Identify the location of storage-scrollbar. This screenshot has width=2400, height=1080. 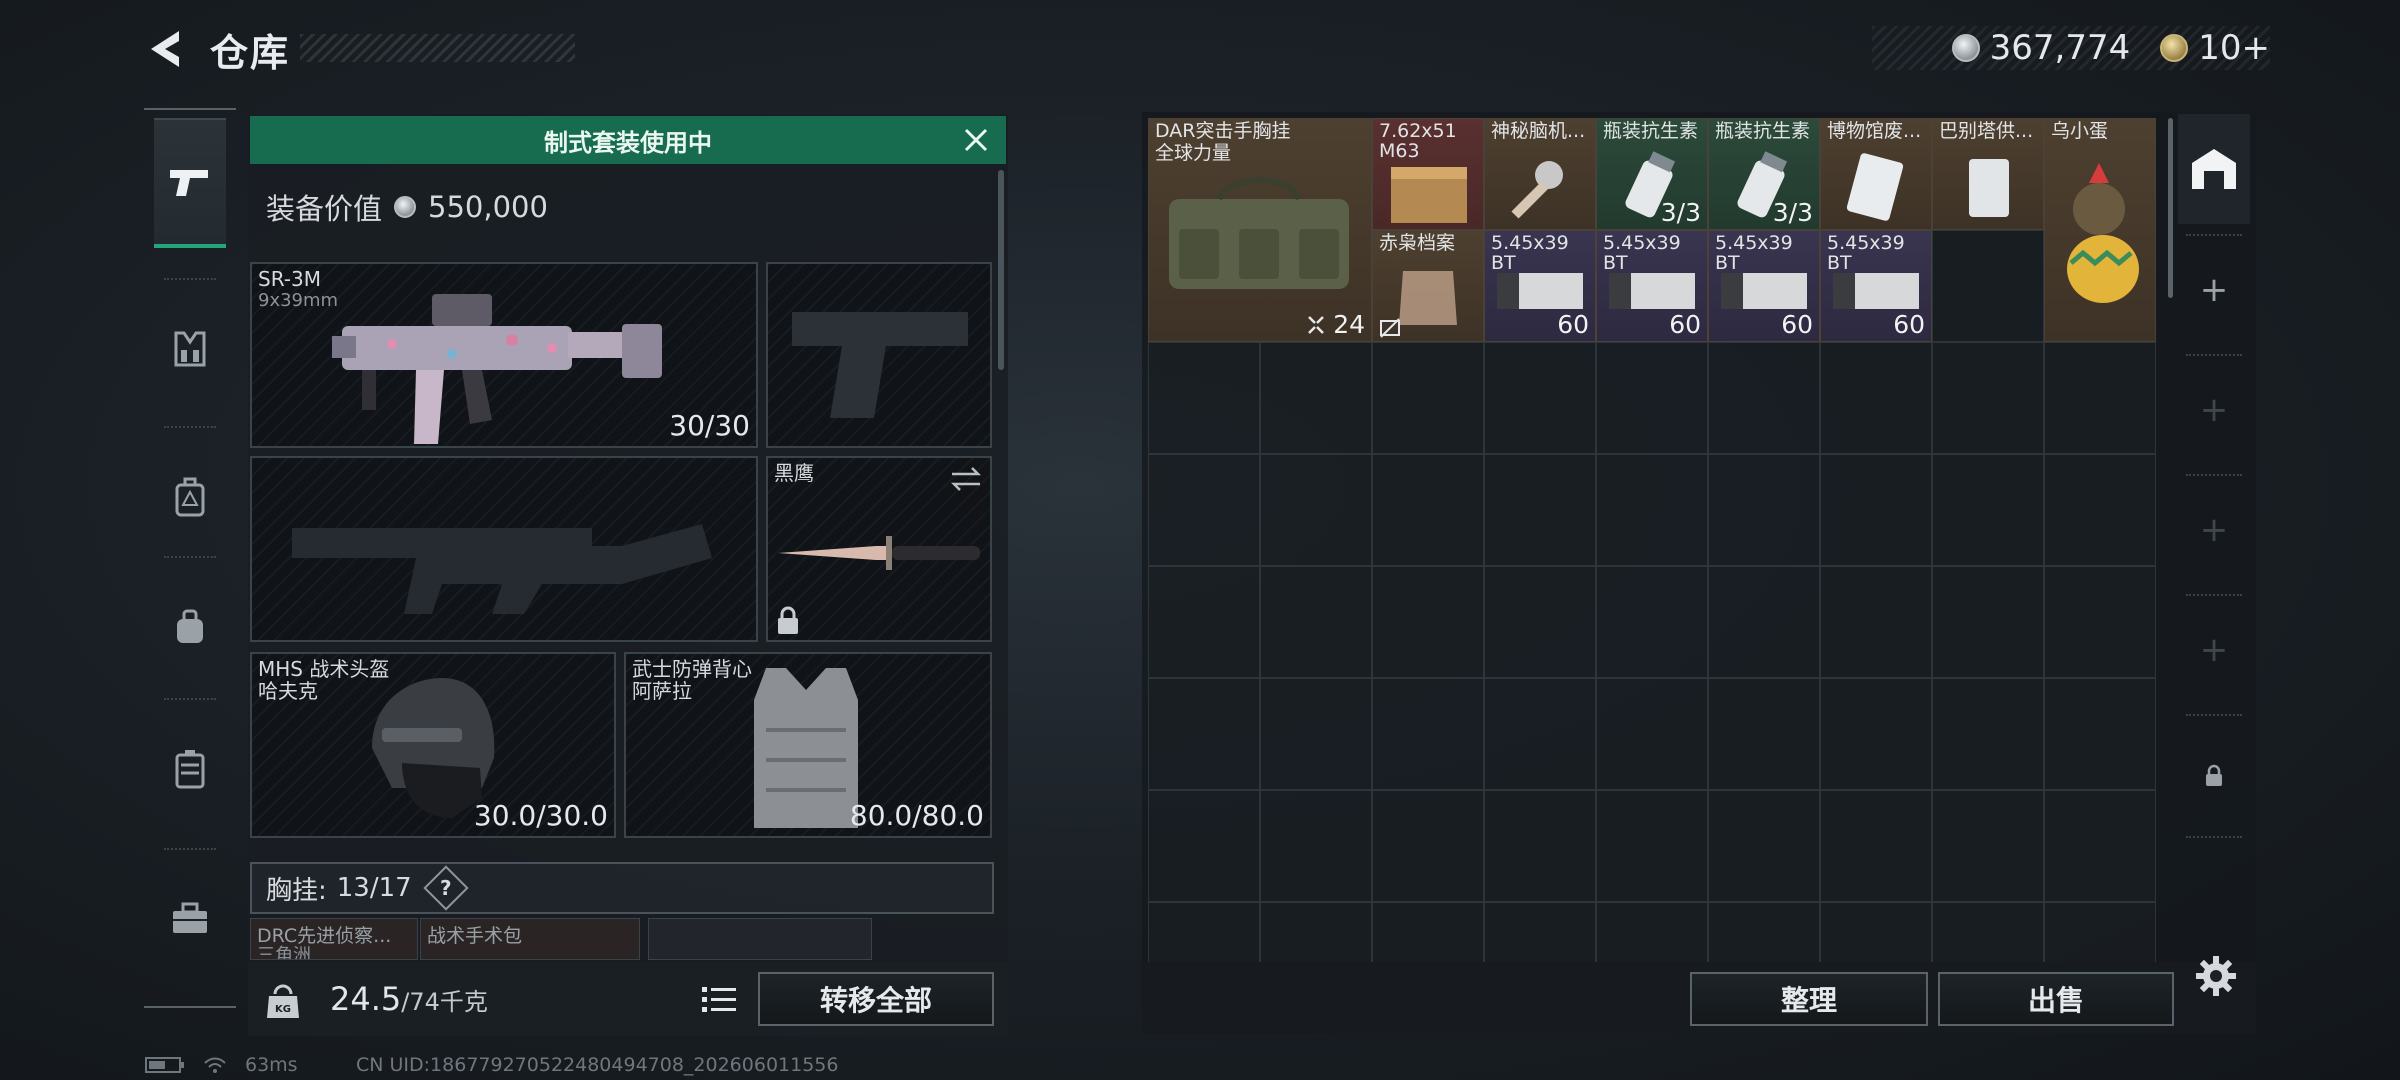
(2170, 208).